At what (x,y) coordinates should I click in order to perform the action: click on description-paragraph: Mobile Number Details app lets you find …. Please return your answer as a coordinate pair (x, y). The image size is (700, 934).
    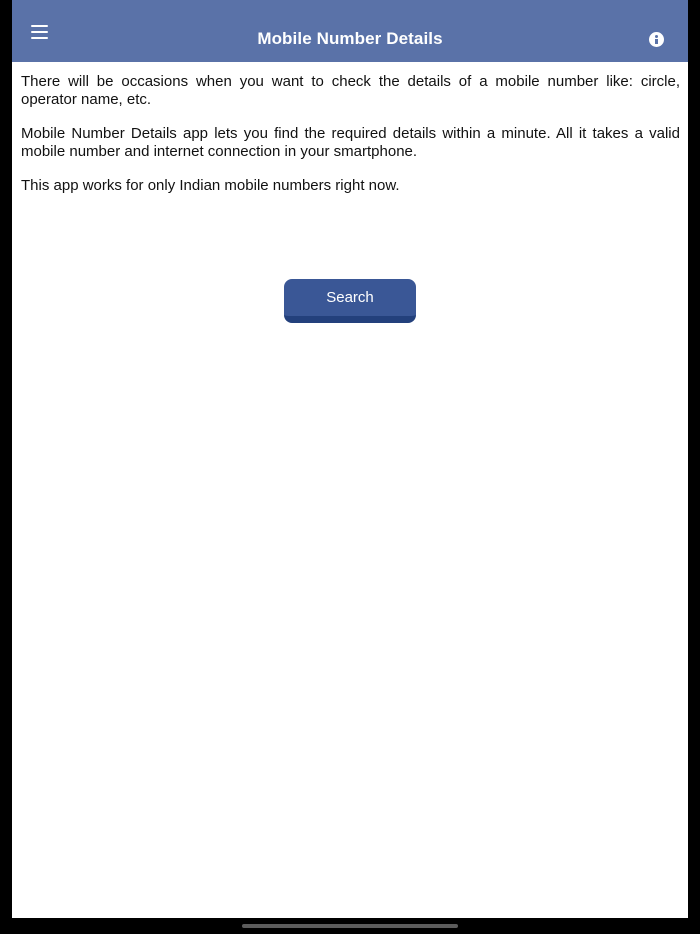
    Looking at the image, I should click on (350, 142).